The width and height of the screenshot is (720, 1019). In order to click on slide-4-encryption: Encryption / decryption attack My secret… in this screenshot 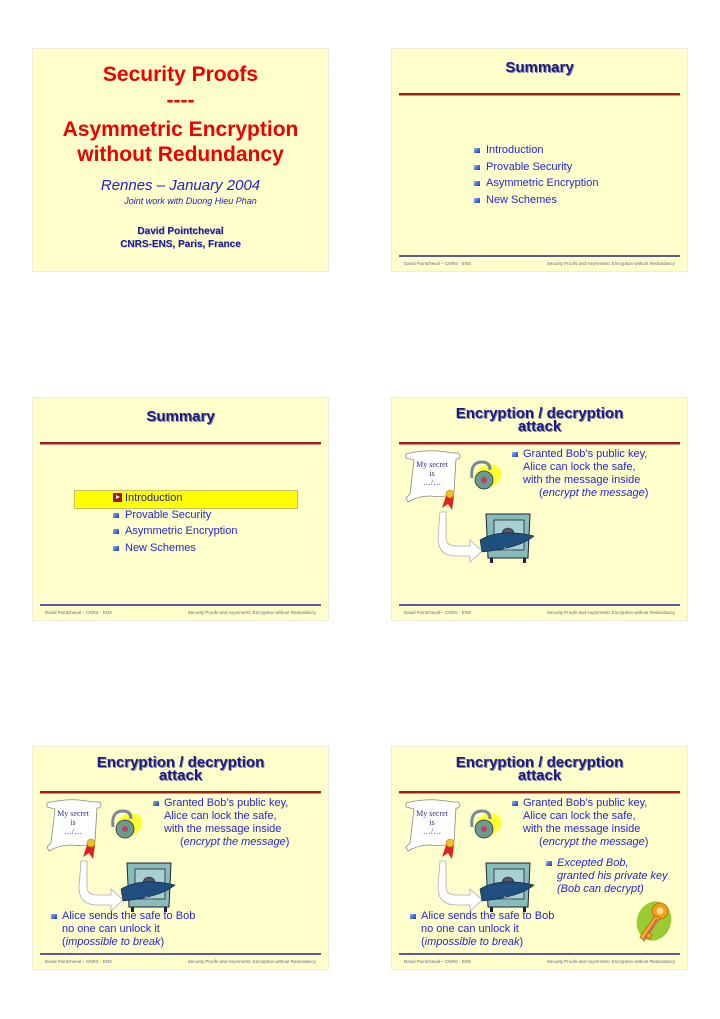, I will do `click(539, 509)`.